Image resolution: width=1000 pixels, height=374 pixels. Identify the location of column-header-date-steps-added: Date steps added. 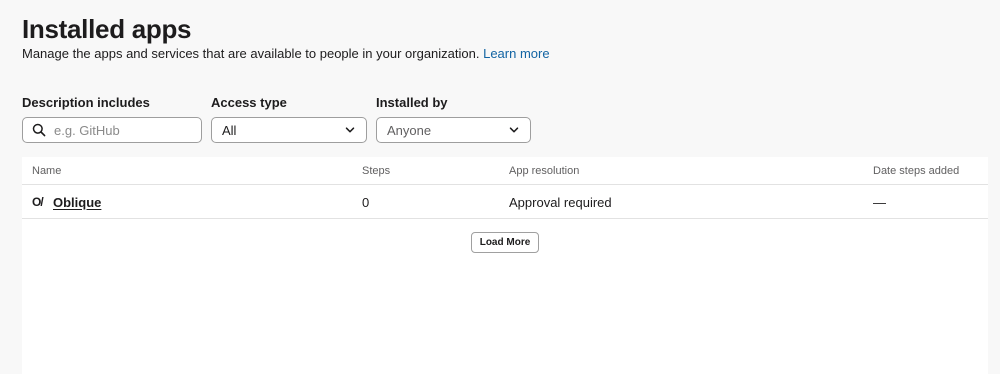
(916, 171).